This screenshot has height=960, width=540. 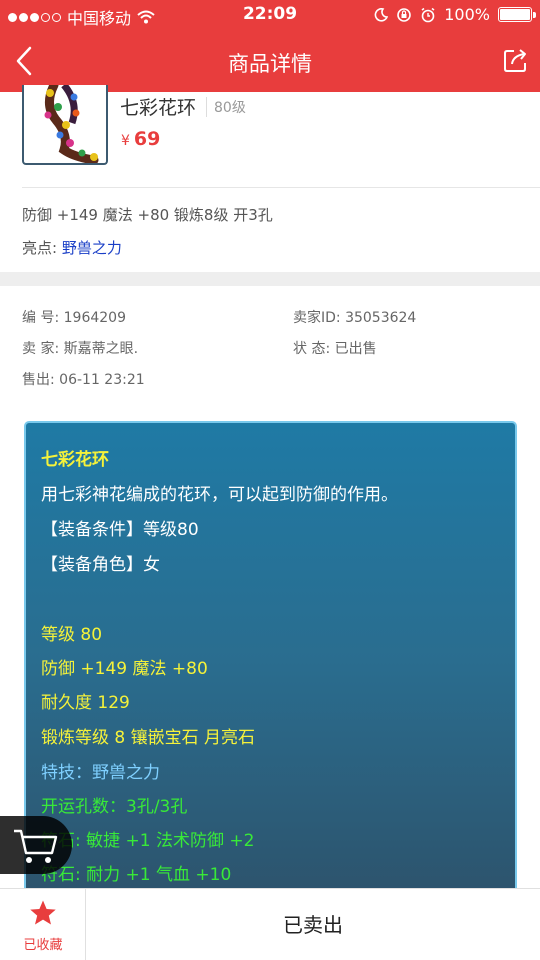 What do you see at coordinates (147, 215) in the screenshot?
I see `item-stats: 防御 +149 魔法 +80 锻炼8级 开3孔` at bounding box center [147, 215].